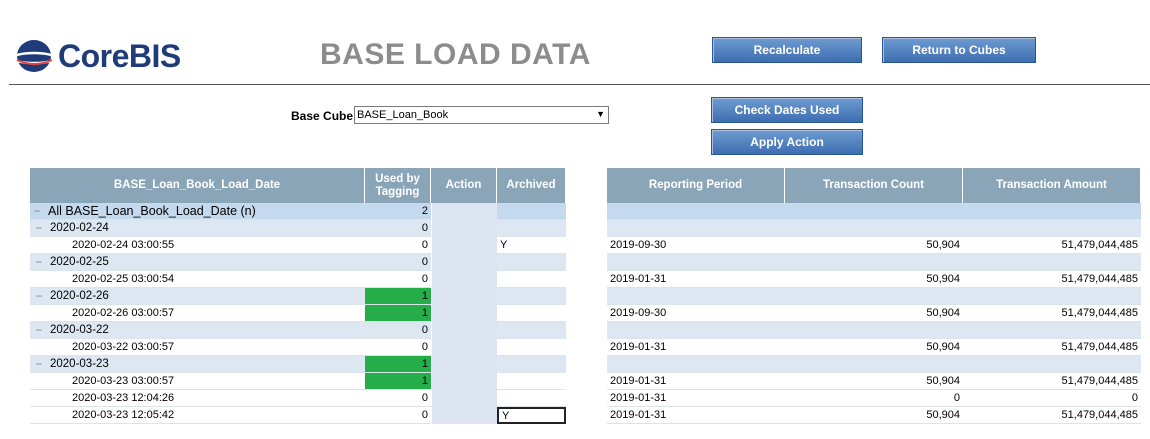  What do you see at coordinates (398, 185) in the screenshot?
I see `col-header-used-by-tagging: Used by Tagging` at bounding box center [398, 185].